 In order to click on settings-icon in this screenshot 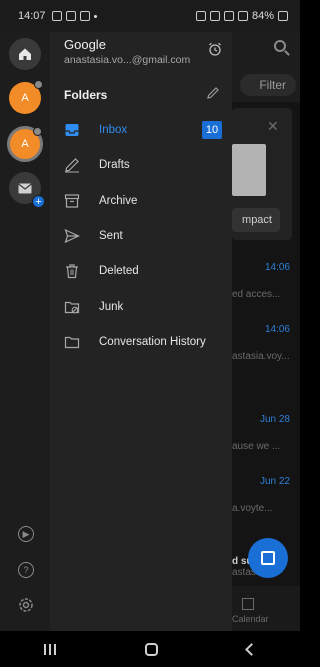, I will do `click(26, 605)`.